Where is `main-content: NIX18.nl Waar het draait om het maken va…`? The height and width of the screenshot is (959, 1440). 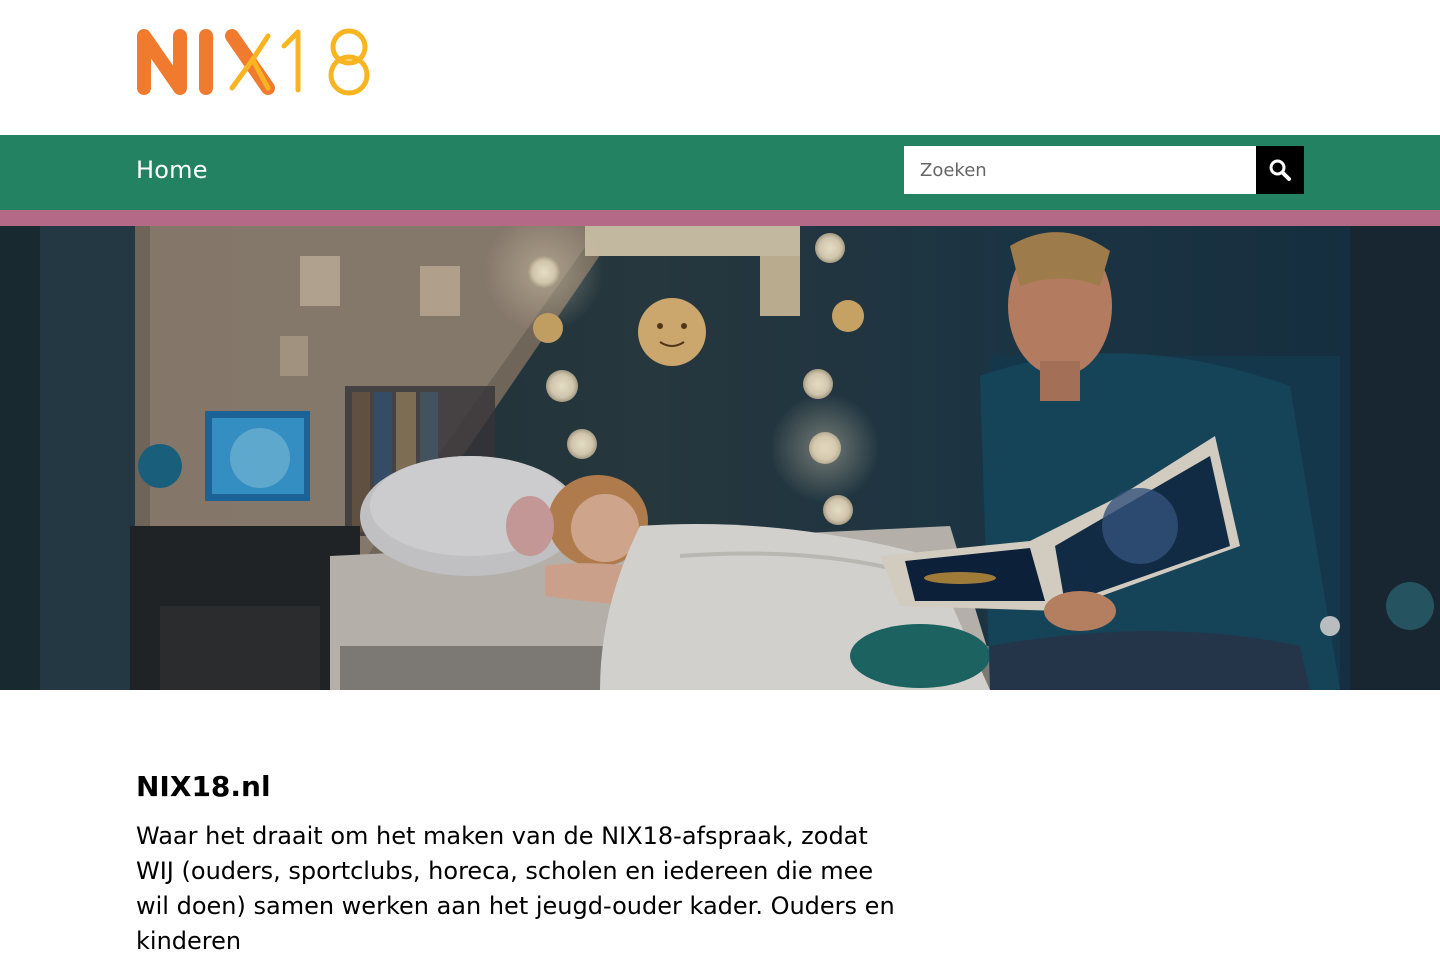 main-content: NIX18.nl Waar het draait om het maken va… is located at coordinates (516, 864).